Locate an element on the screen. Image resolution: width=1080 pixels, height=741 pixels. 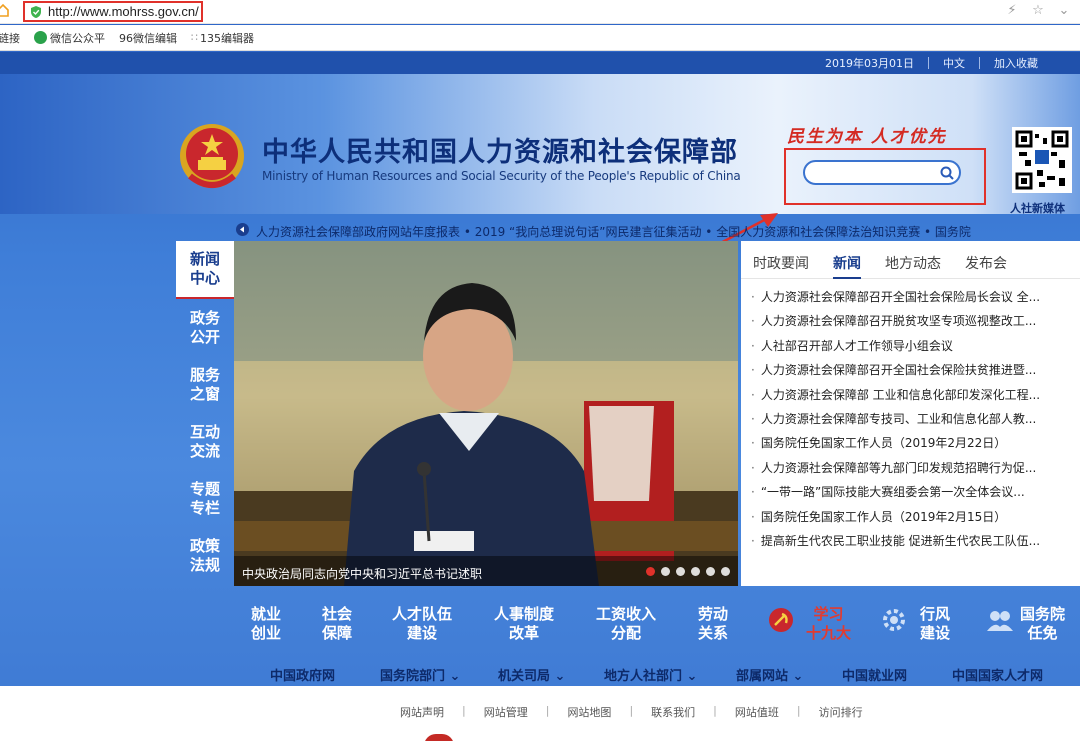
bookmark-135-editor: ∷ 135编辑器 is located at coordinates (222, 38).